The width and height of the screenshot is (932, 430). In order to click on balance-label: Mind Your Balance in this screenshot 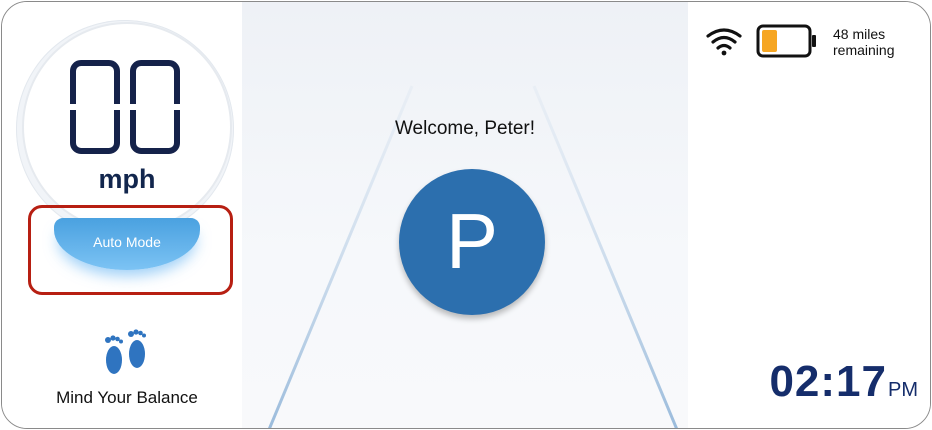, I will do `click(127, 397)`.